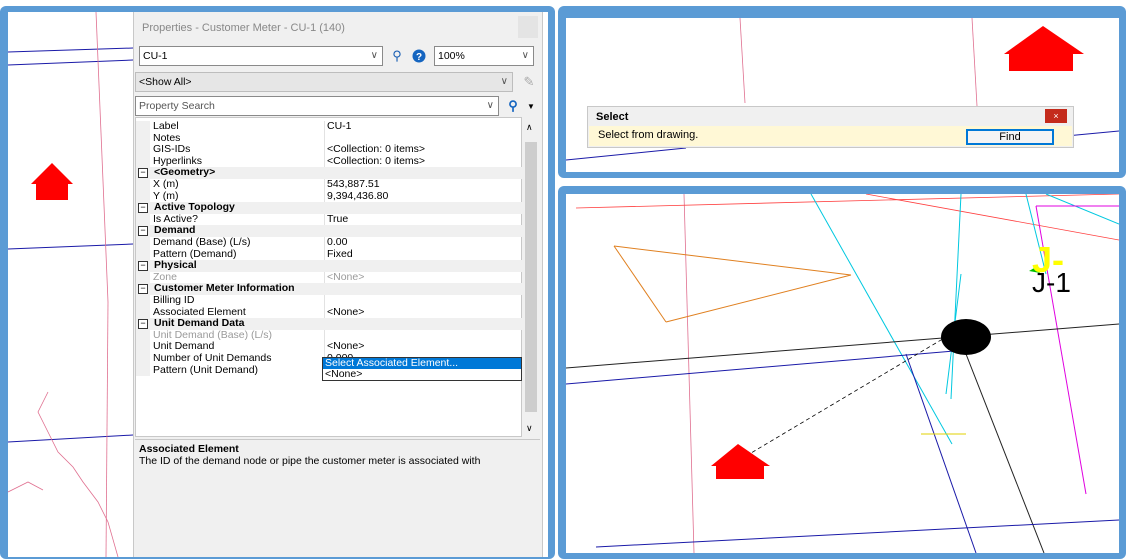 The height and width of the screenshot is (559, 1126). What do you see at coordinates (451, 56) in the screenshot?
I see `zoom-value: 100%` at bounding box center [451, 56].